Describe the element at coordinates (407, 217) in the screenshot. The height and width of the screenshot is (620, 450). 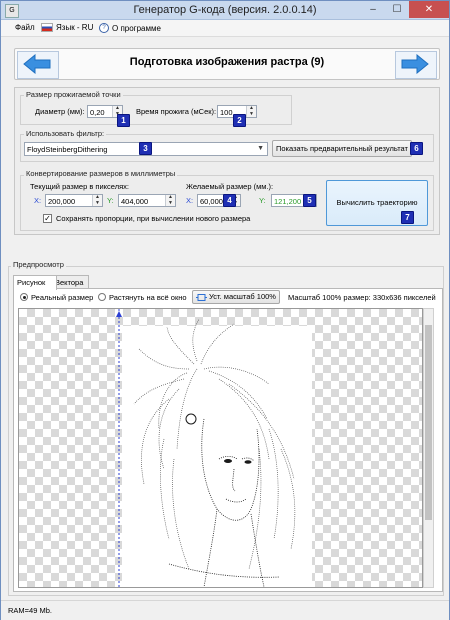
I see `marker-badge-7: 7` at that location.